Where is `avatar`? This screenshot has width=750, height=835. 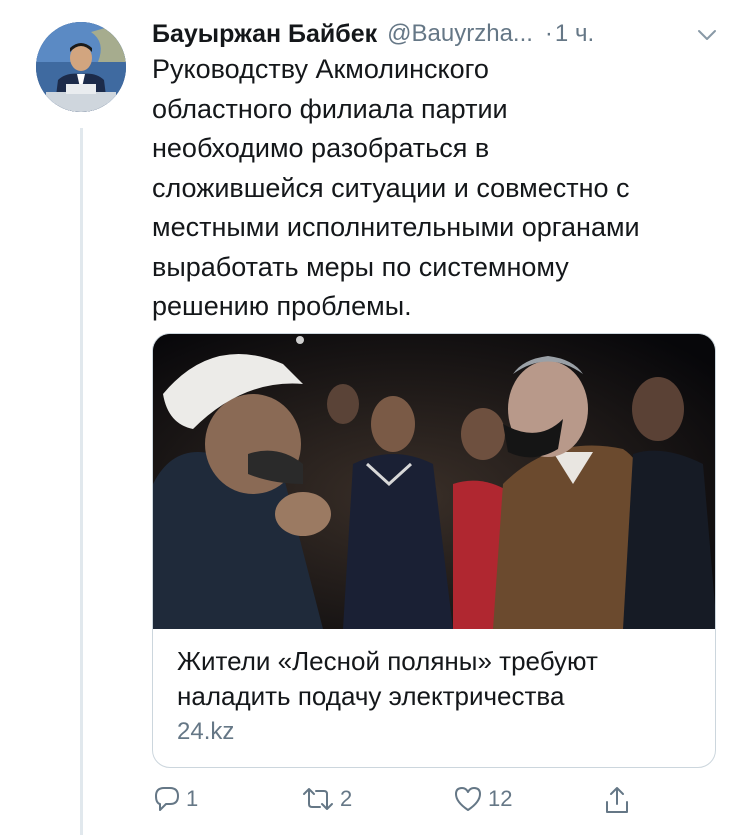
avatar is located at coordinates (81, 67).